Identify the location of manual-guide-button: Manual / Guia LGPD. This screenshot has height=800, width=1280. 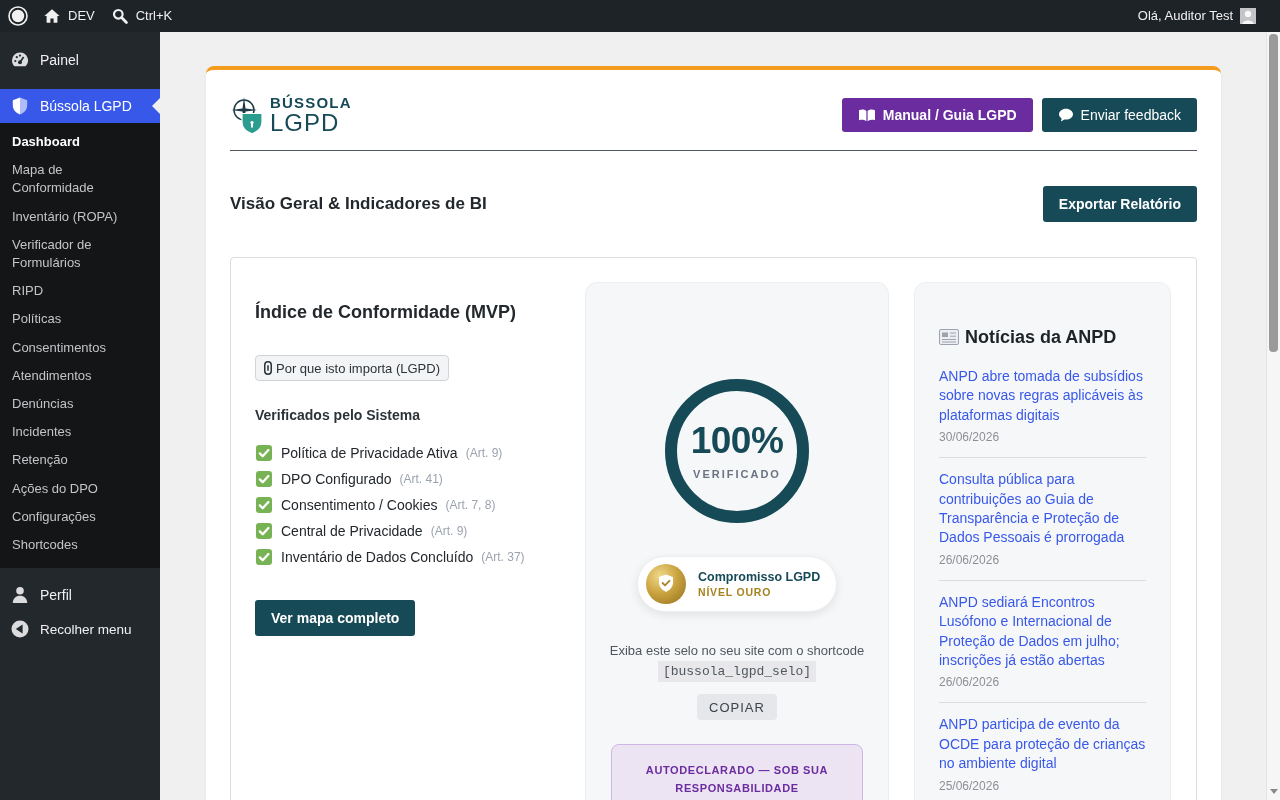
(937, 115).